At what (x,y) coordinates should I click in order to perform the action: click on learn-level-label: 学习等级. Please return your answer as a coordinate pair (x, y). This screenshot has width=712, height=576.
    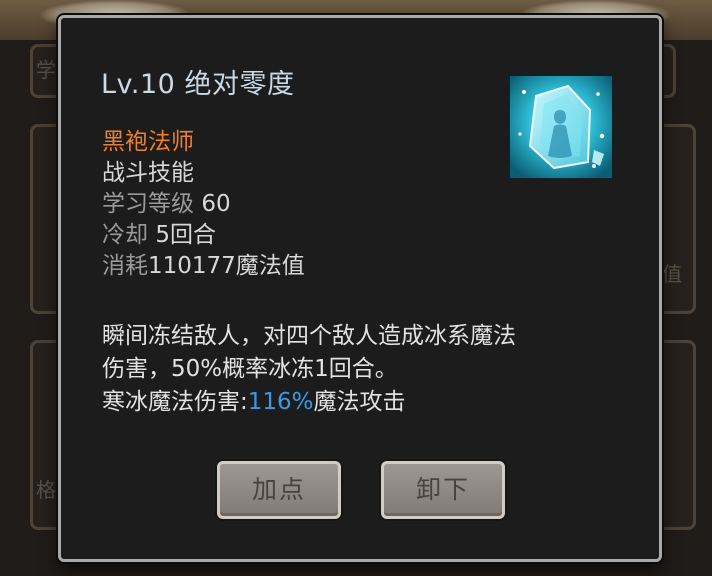
    Looking at the image, I should click on (148, 204).